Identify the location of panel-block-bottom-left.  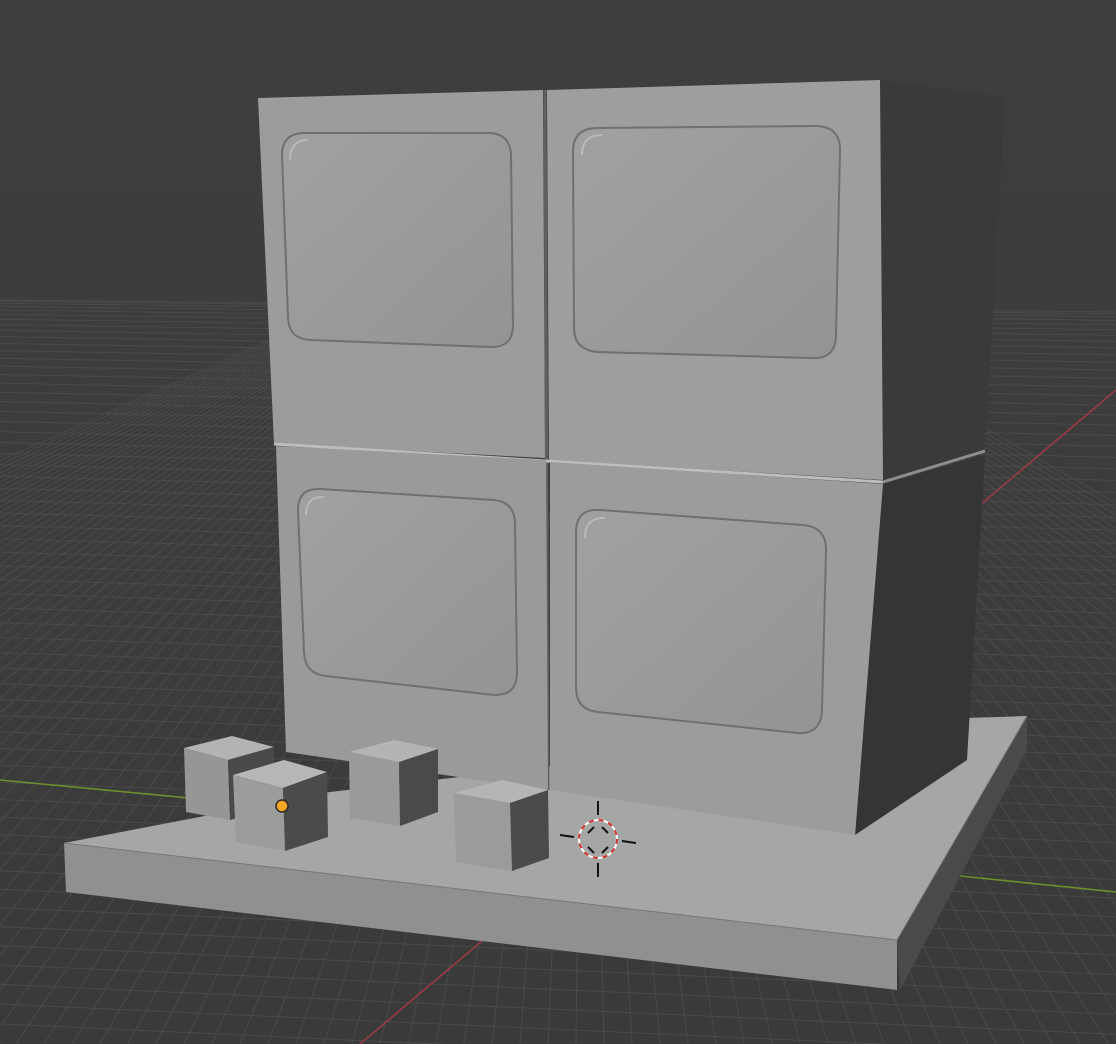
(412, 618).